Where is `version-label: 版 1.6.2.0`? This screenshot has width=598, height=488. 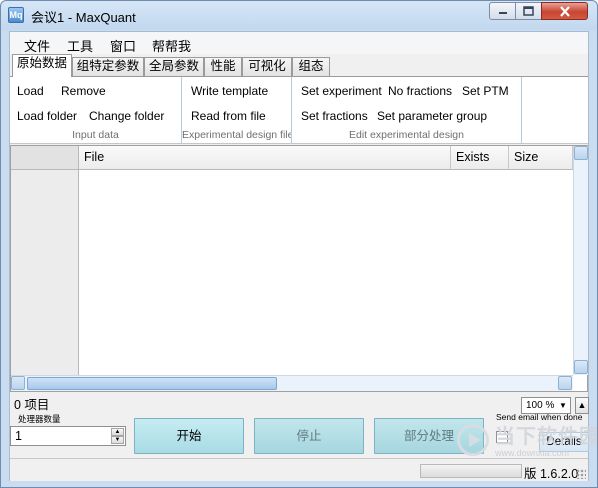
version-label: 版 1.6.2.0 is located at coordinates (551, 474).